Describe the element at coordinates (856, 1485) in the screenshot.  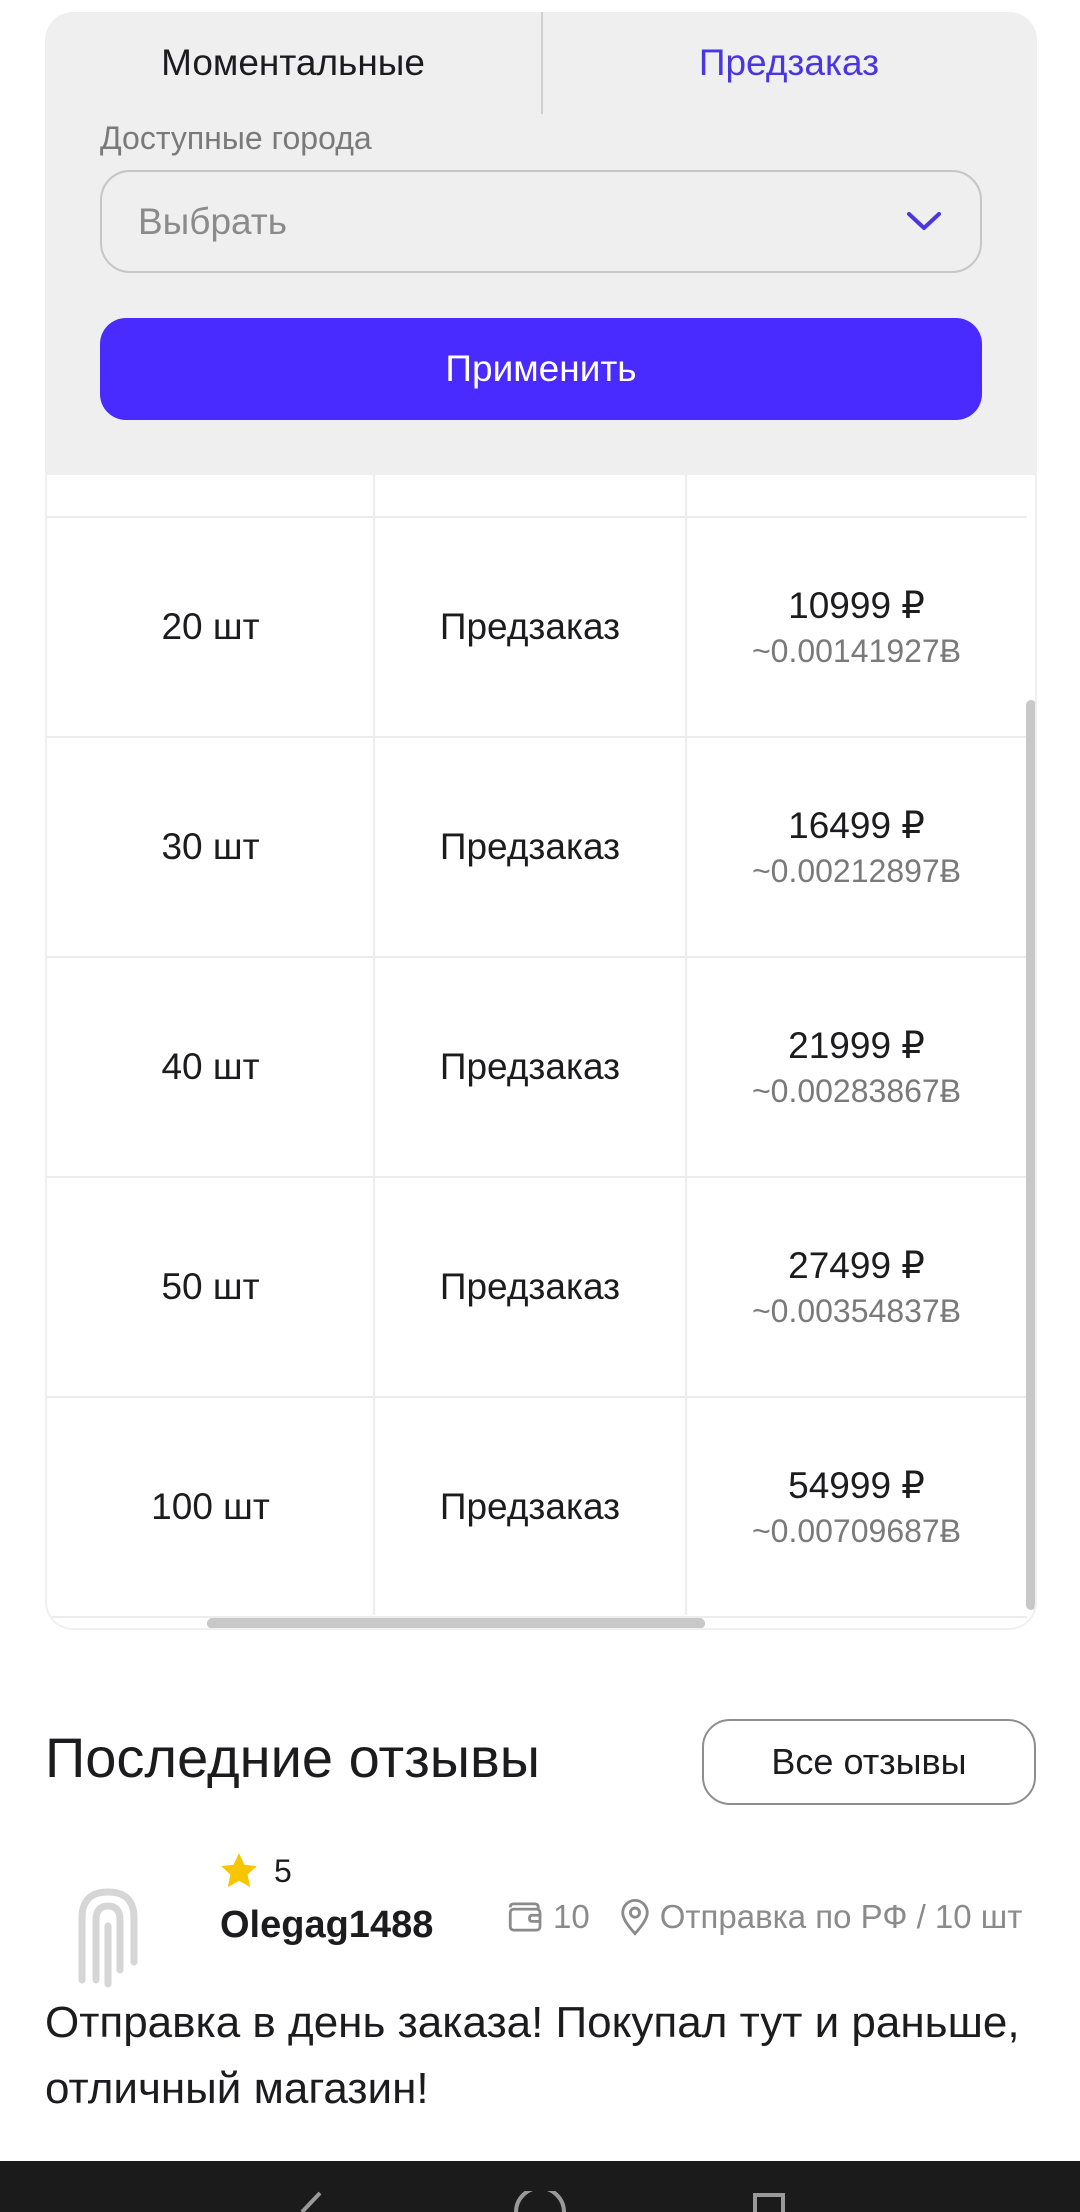
I see `price-rub: 54999 ₽` at that location.